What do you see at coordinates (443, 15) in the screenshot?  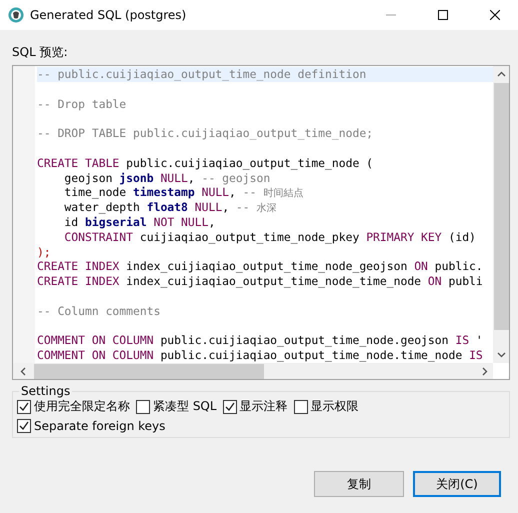 I see `maximize-icon` at bounding box center [443, 15].